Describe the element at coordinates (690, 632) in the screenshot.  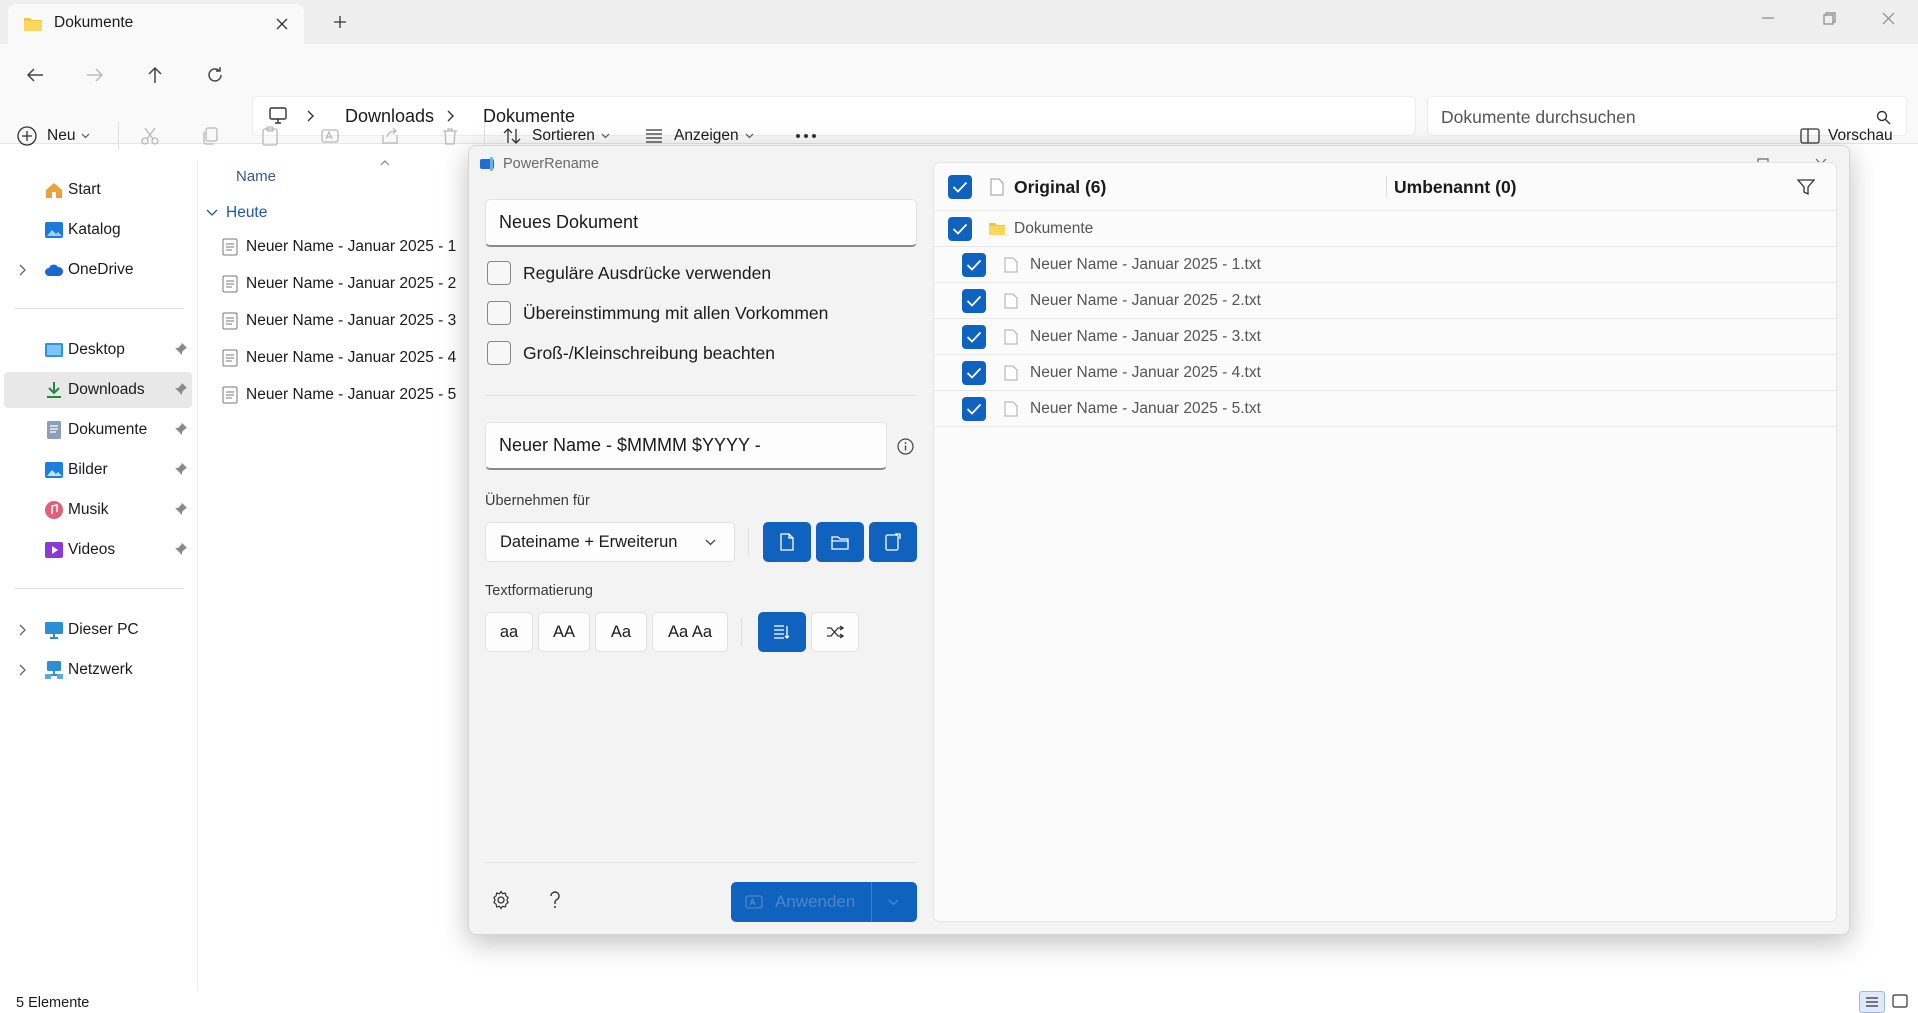
I see `capitalize-words-button: Aa Aa` at that location.